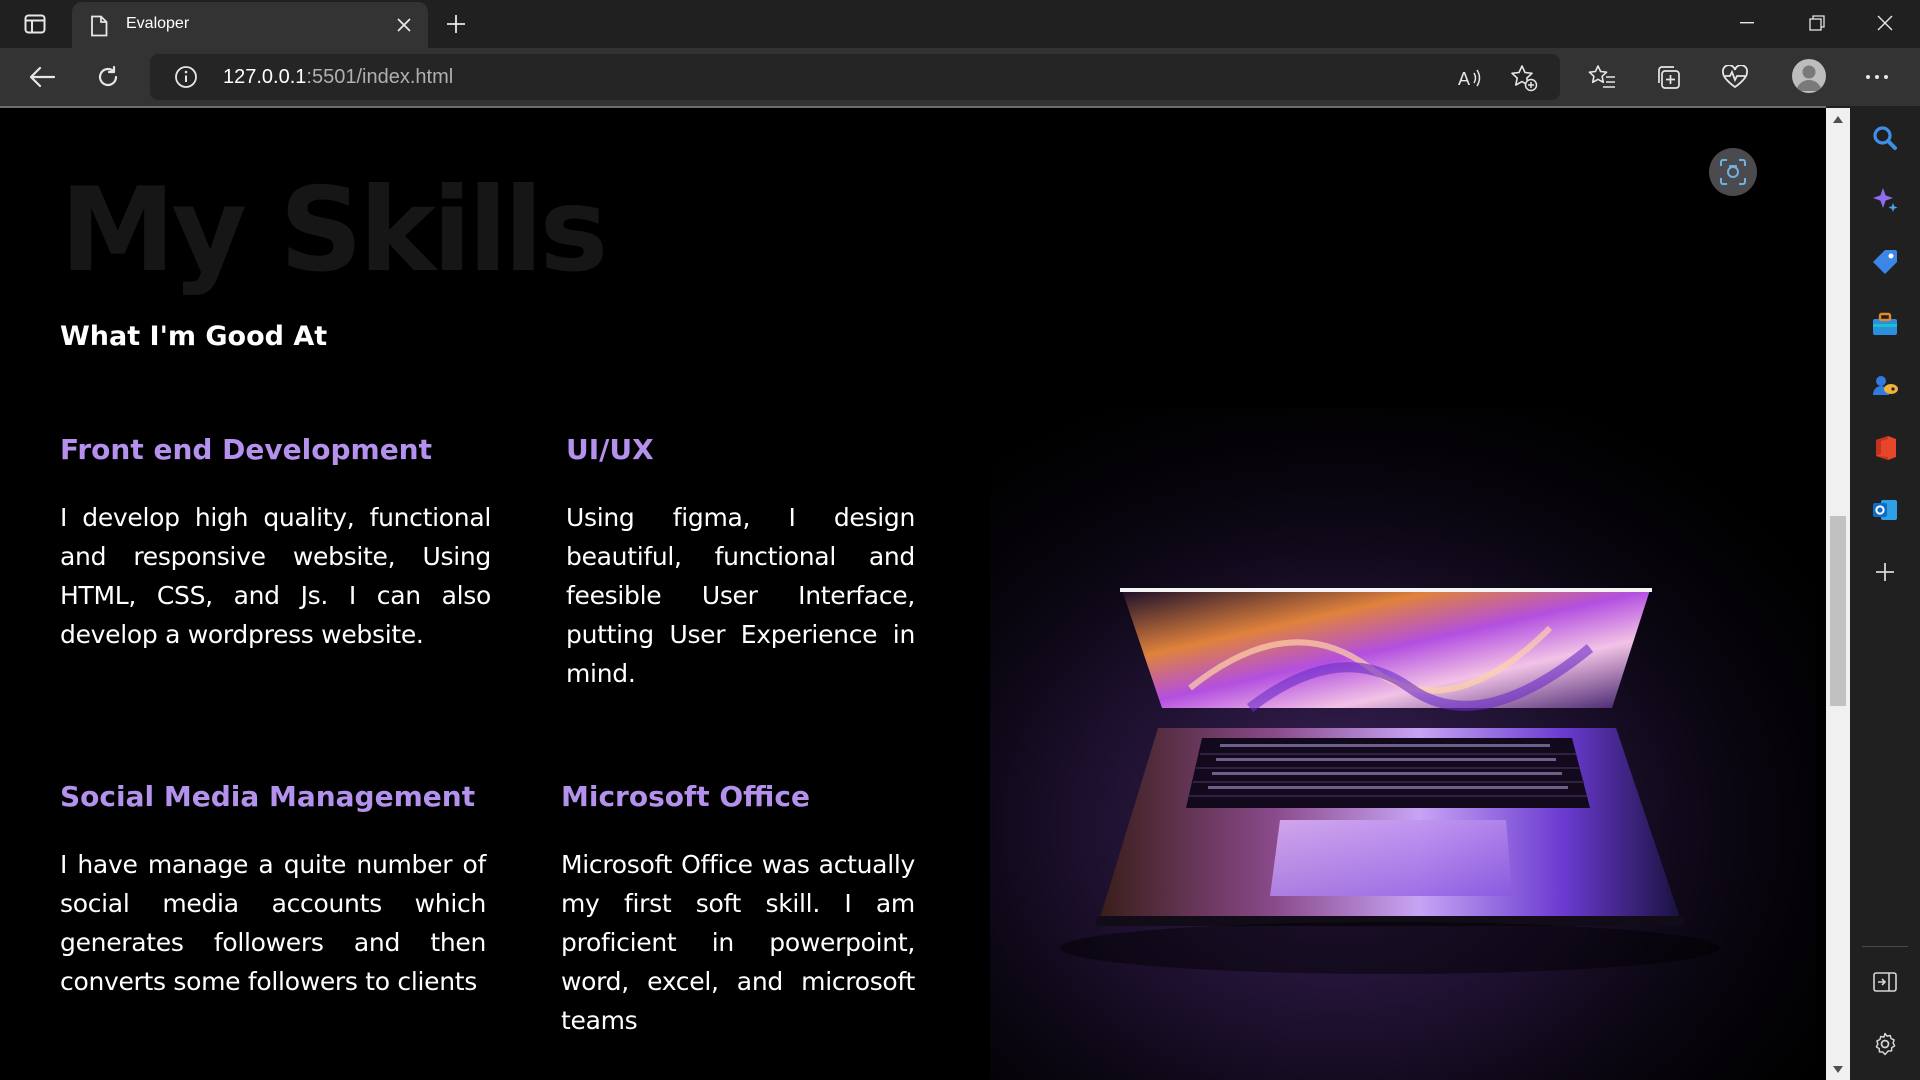 The image size is (1920, 1080). I want to click on games-icon, so click(1885, 386).